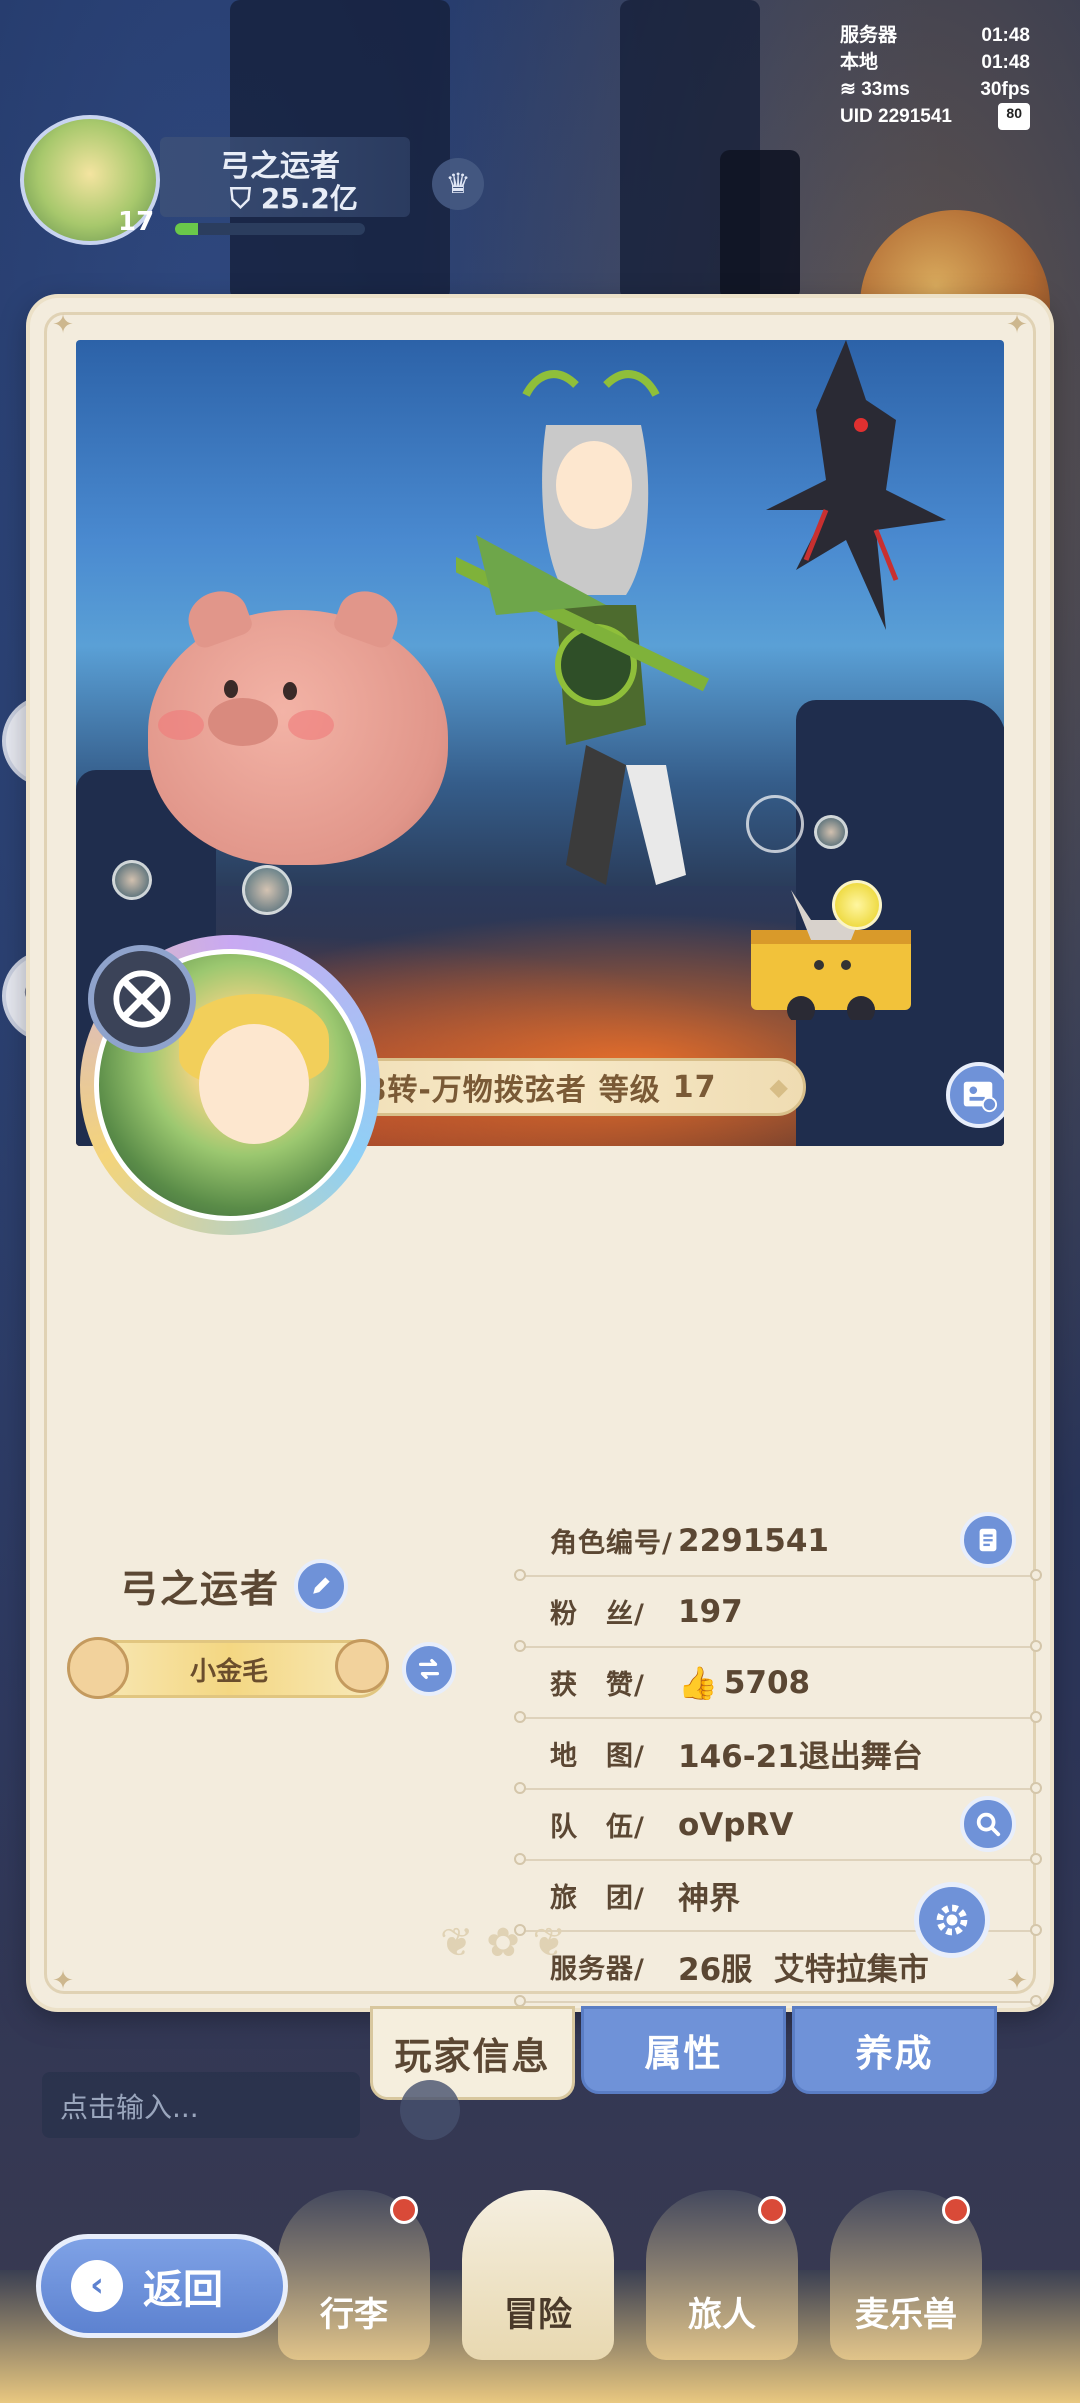 This screenshot has height=2403, width=1080. I want to click on wifi-icon: ≋, so click(848, 89).